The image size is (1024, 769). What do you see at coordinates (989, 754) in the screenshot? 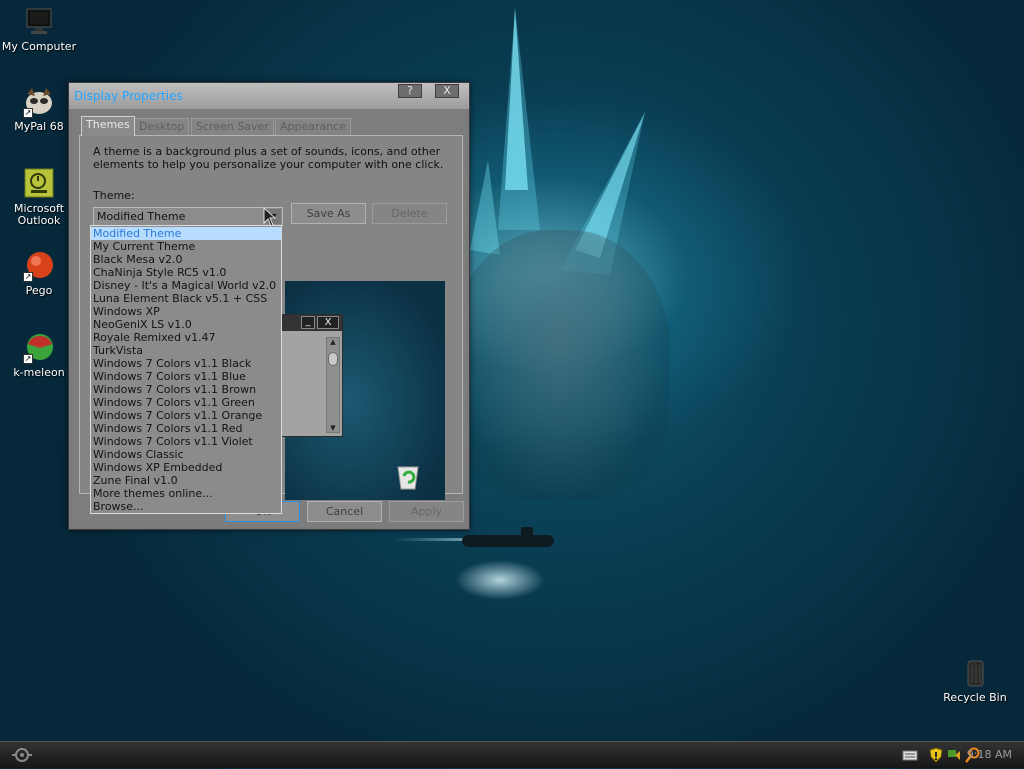
I see `clock: 9:18 AM` at bounding box center [989, 754].